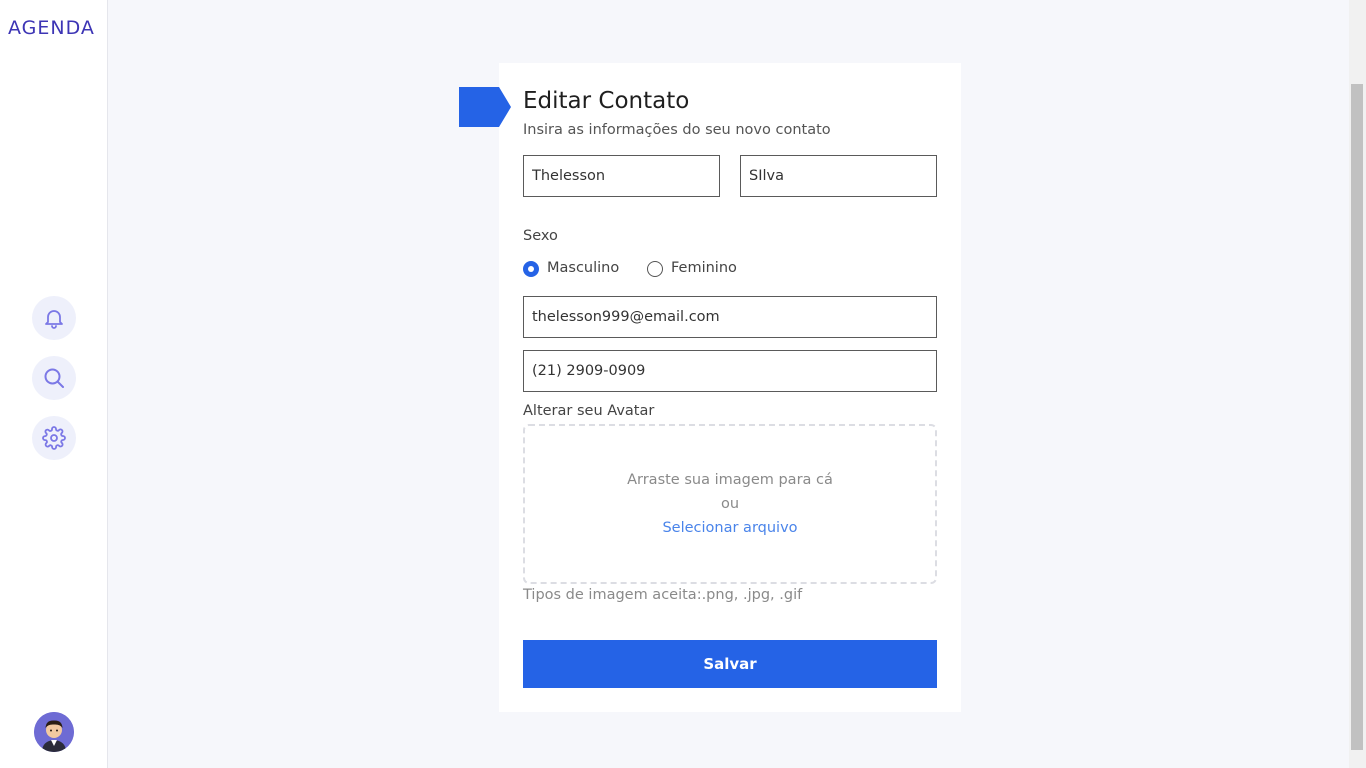  I want to click on dropzone-or: ou, so click(730, 504).